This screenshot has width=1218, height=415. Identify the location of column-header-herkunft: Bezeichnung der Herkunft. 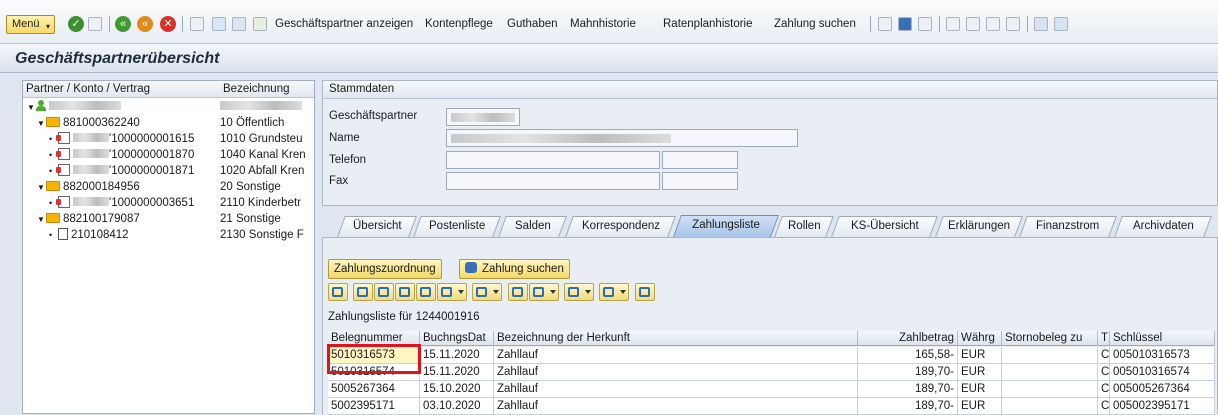
(676, 338).